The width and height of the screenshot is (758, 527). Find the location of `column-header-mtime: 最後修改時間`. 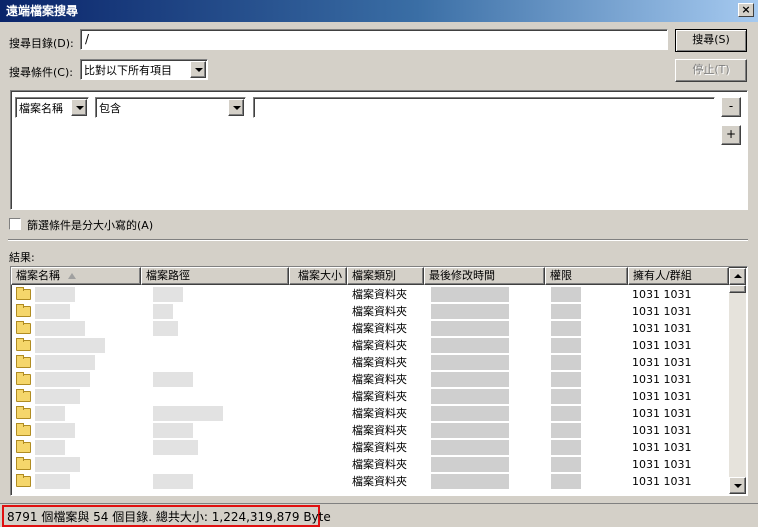

column-header-mtime: 最後修改時間 is located at coordinates (484, 276).